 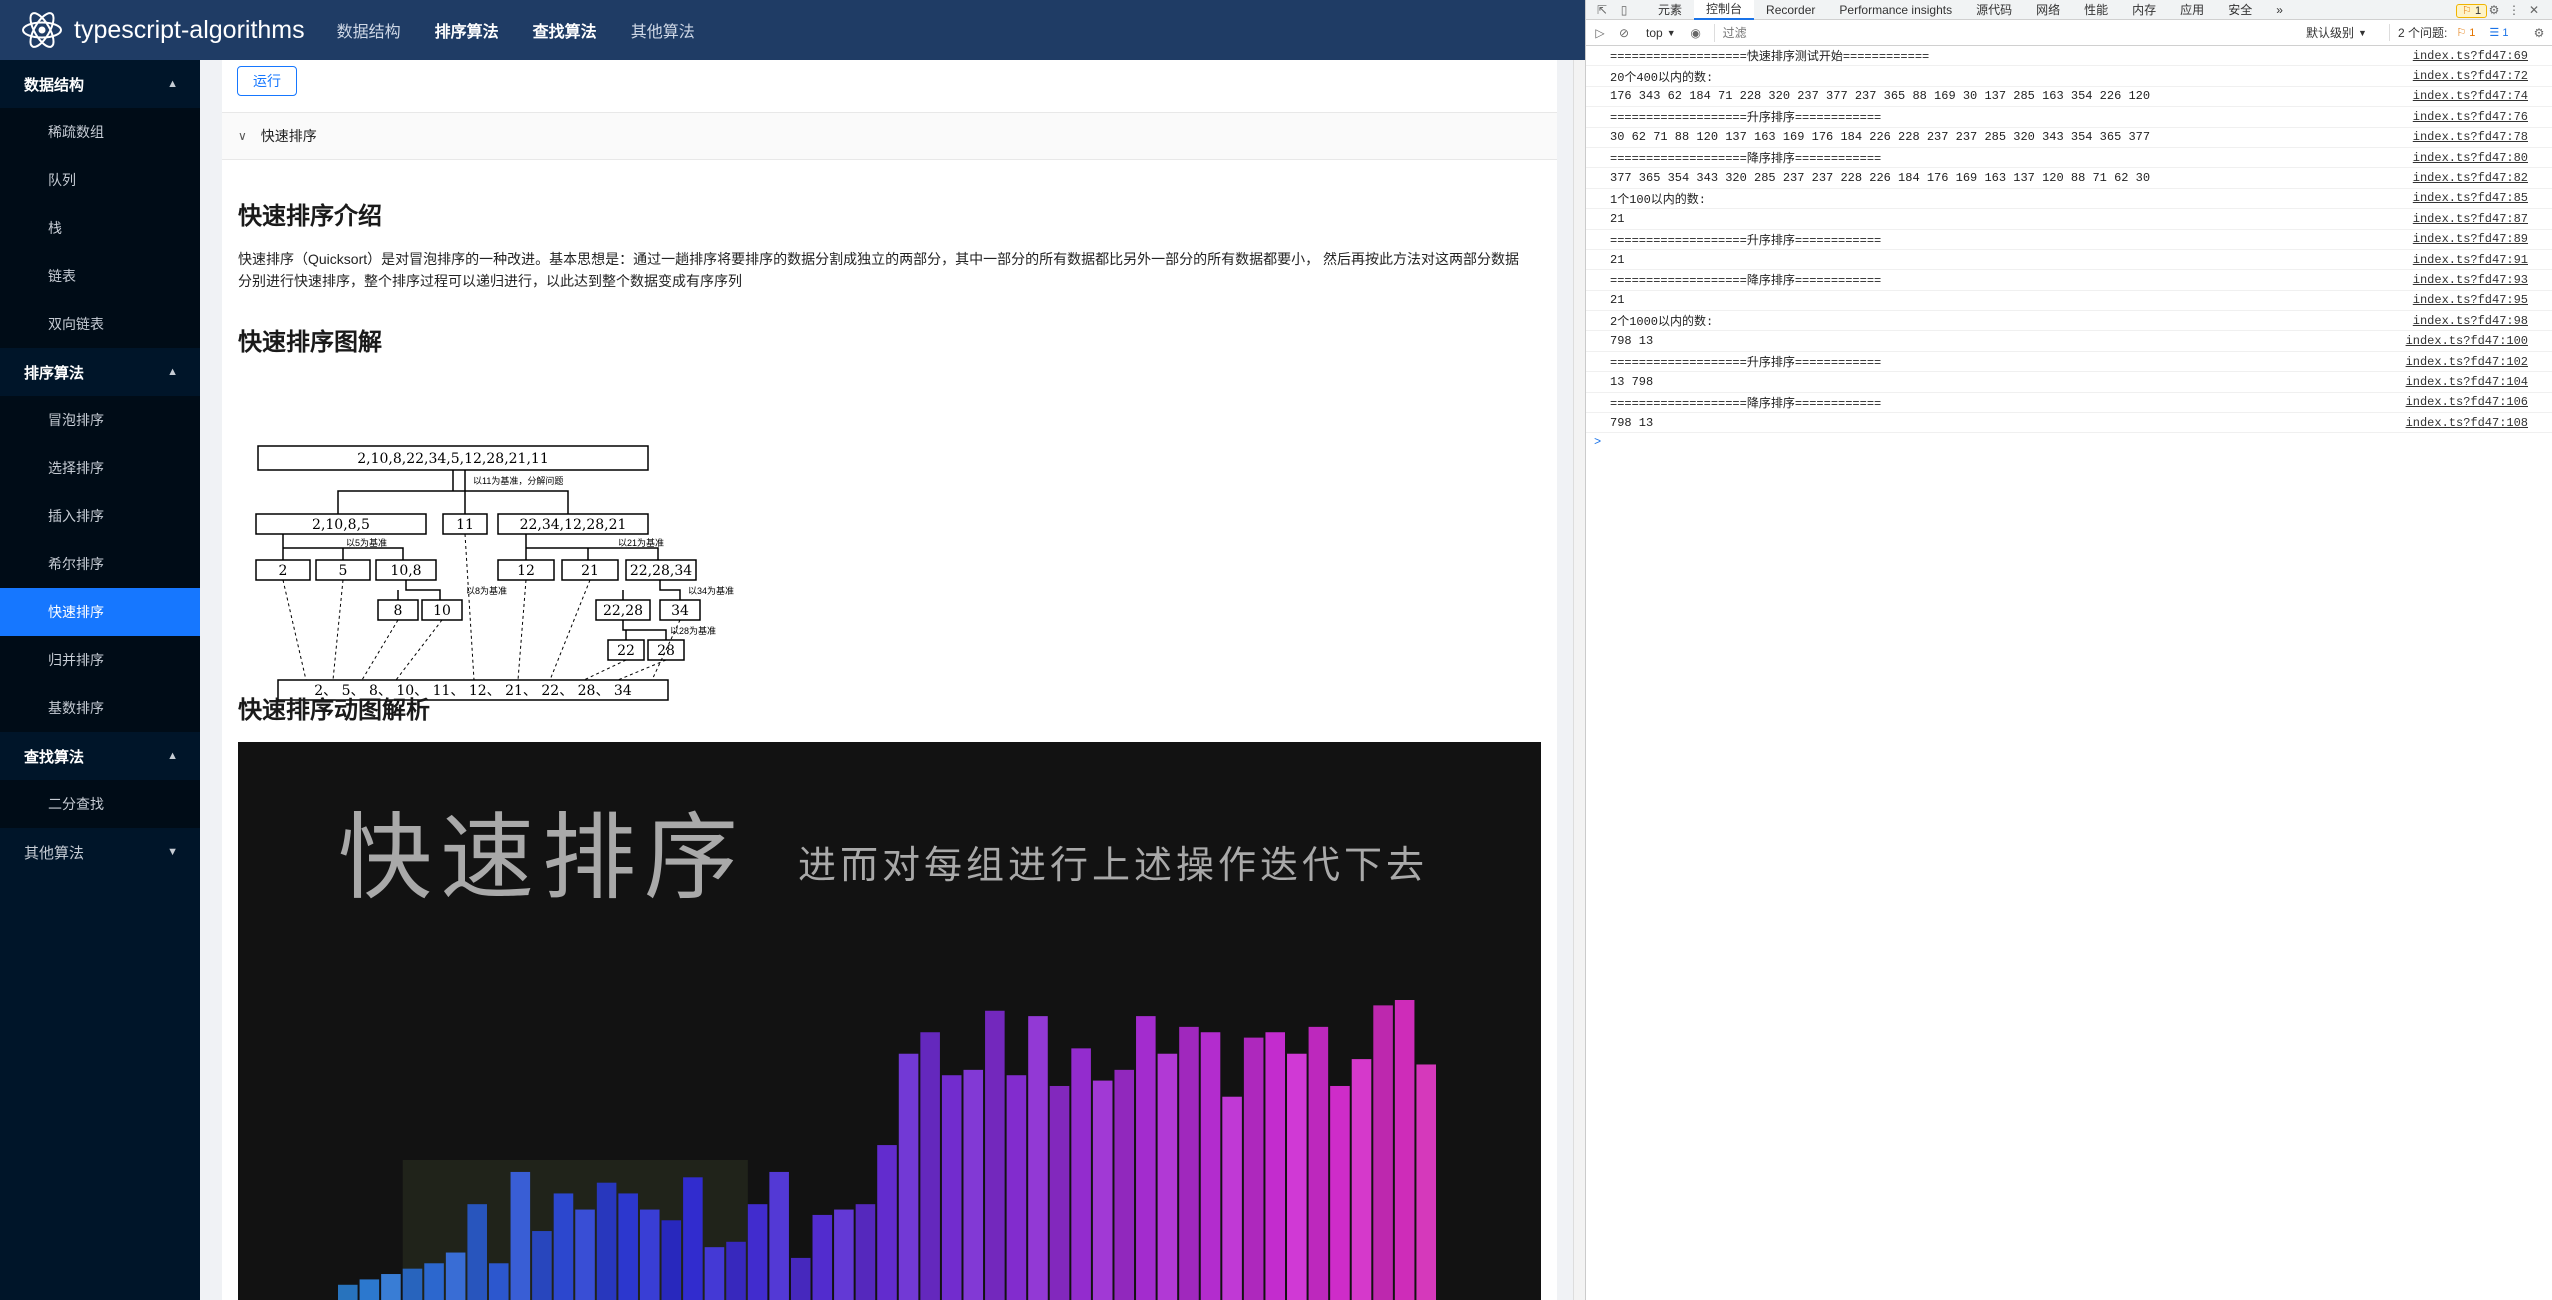 I want to click on sidebar-group-data-structures: 数据结构 ▲, so click(x=100, y=84).